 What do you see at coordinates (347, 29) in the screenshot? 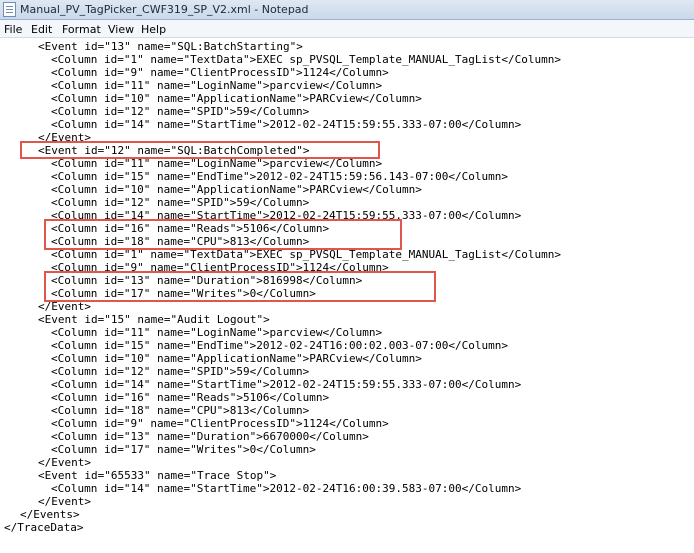
I see `menu-bar: File Edit Format View Help` at bounding box center [347, 29].